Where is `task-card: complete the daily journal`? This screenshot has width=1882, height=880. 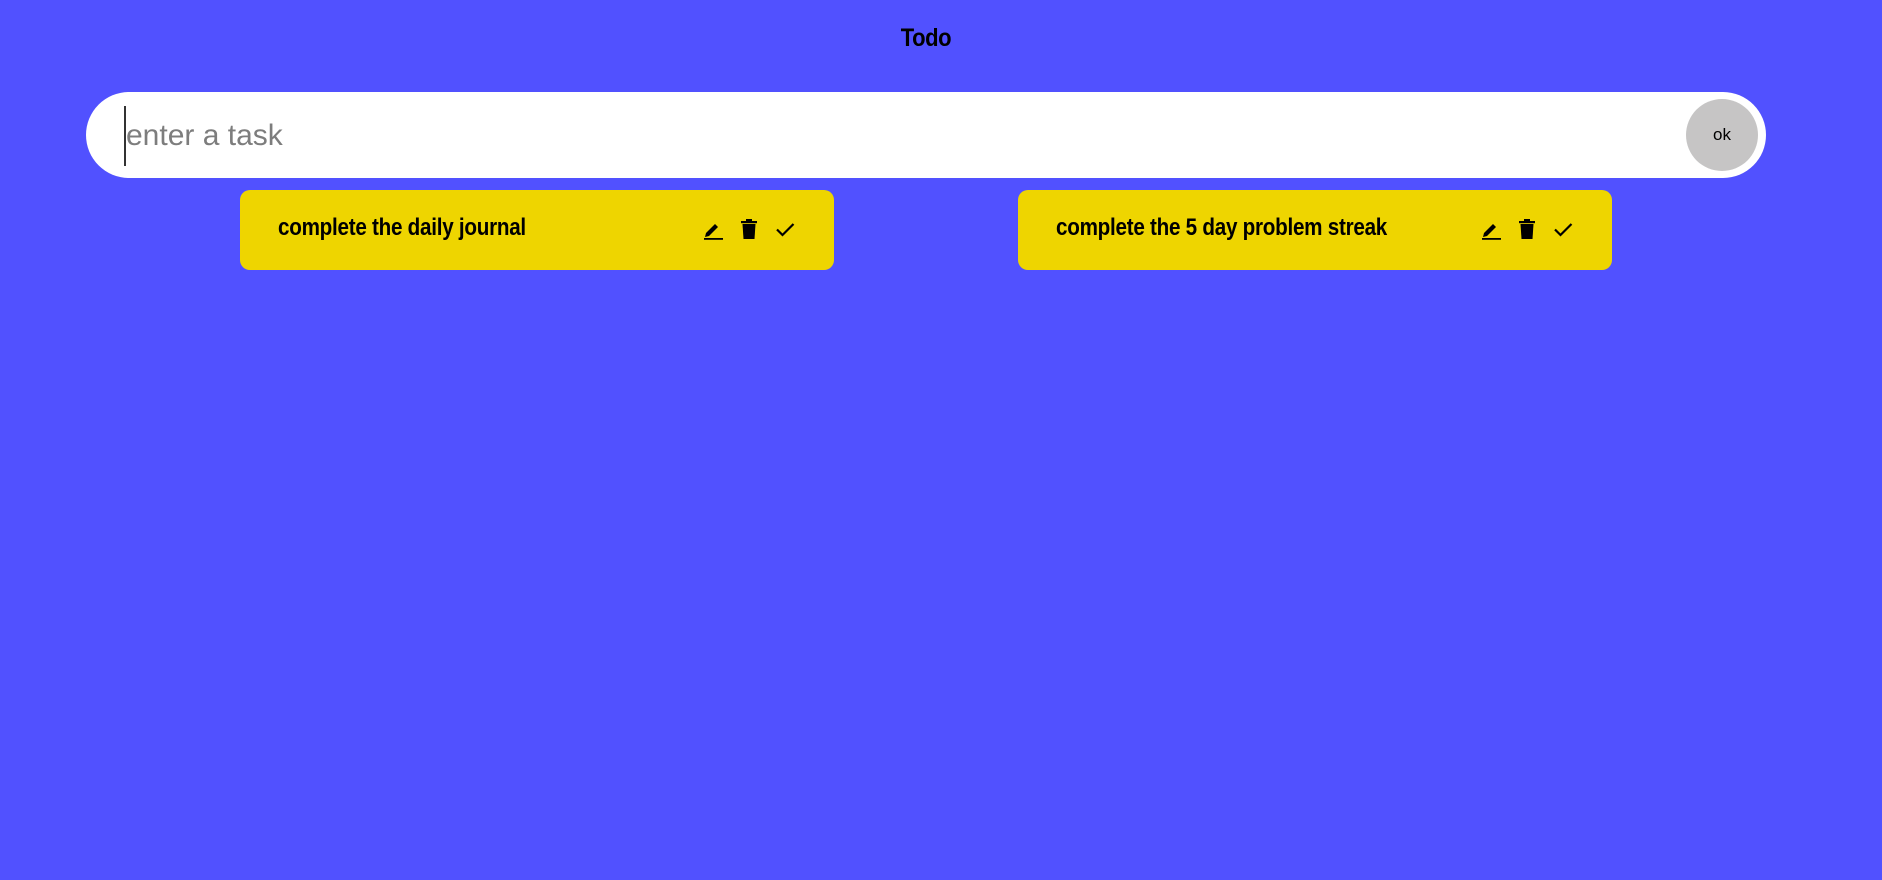
task-card: complete the daily journal is located at coordinates (537, 230).